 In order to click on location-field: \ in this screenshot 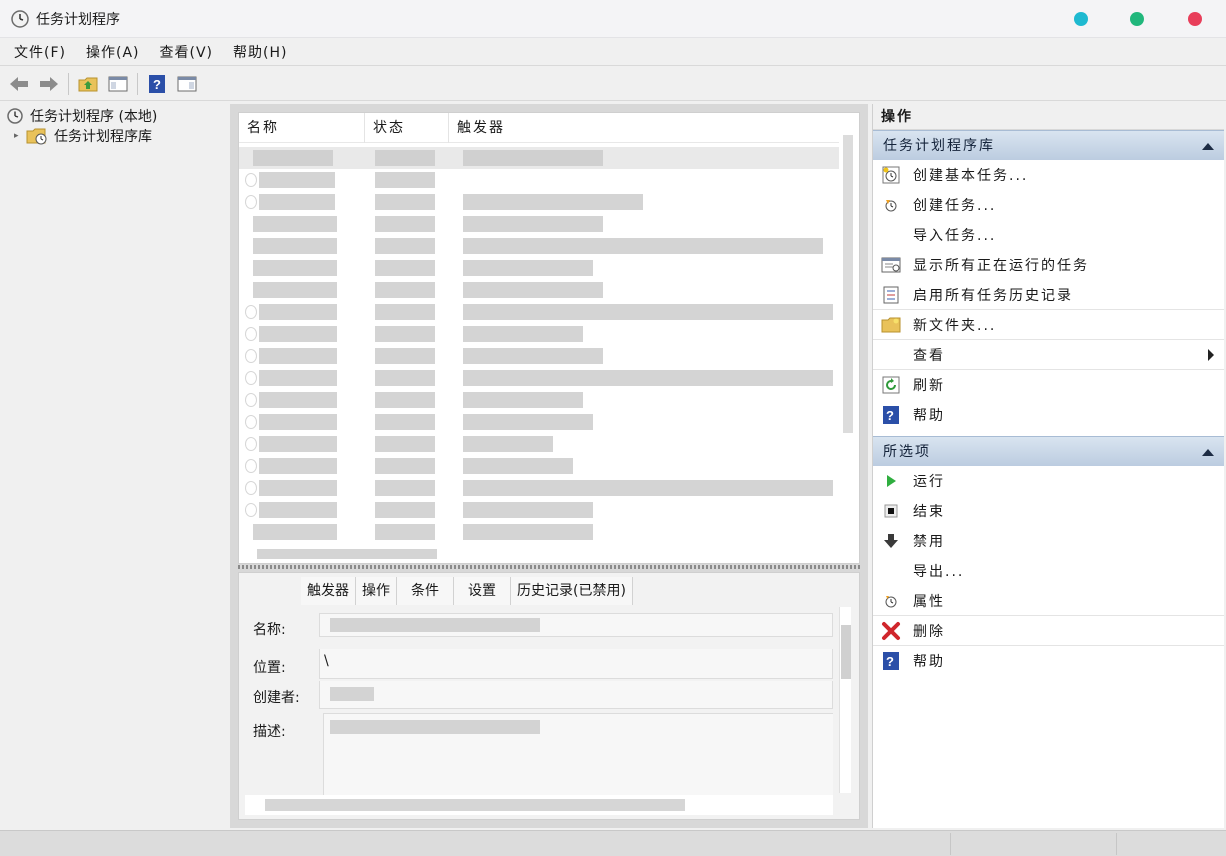, I will do `click(576, 664)`.